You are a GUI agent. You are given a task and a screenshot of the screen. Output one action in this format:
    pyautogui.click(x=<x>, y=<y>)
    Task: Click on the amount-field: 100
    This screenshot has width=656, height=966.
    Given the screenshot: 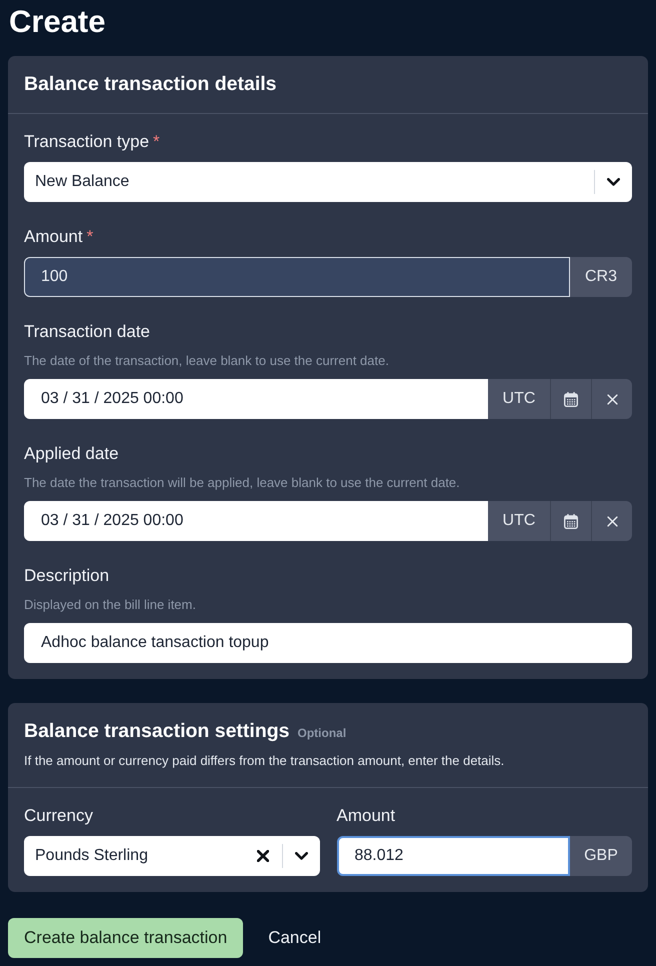 What is the action you would take?
    pyautogui.click(x=297, y=277)
    